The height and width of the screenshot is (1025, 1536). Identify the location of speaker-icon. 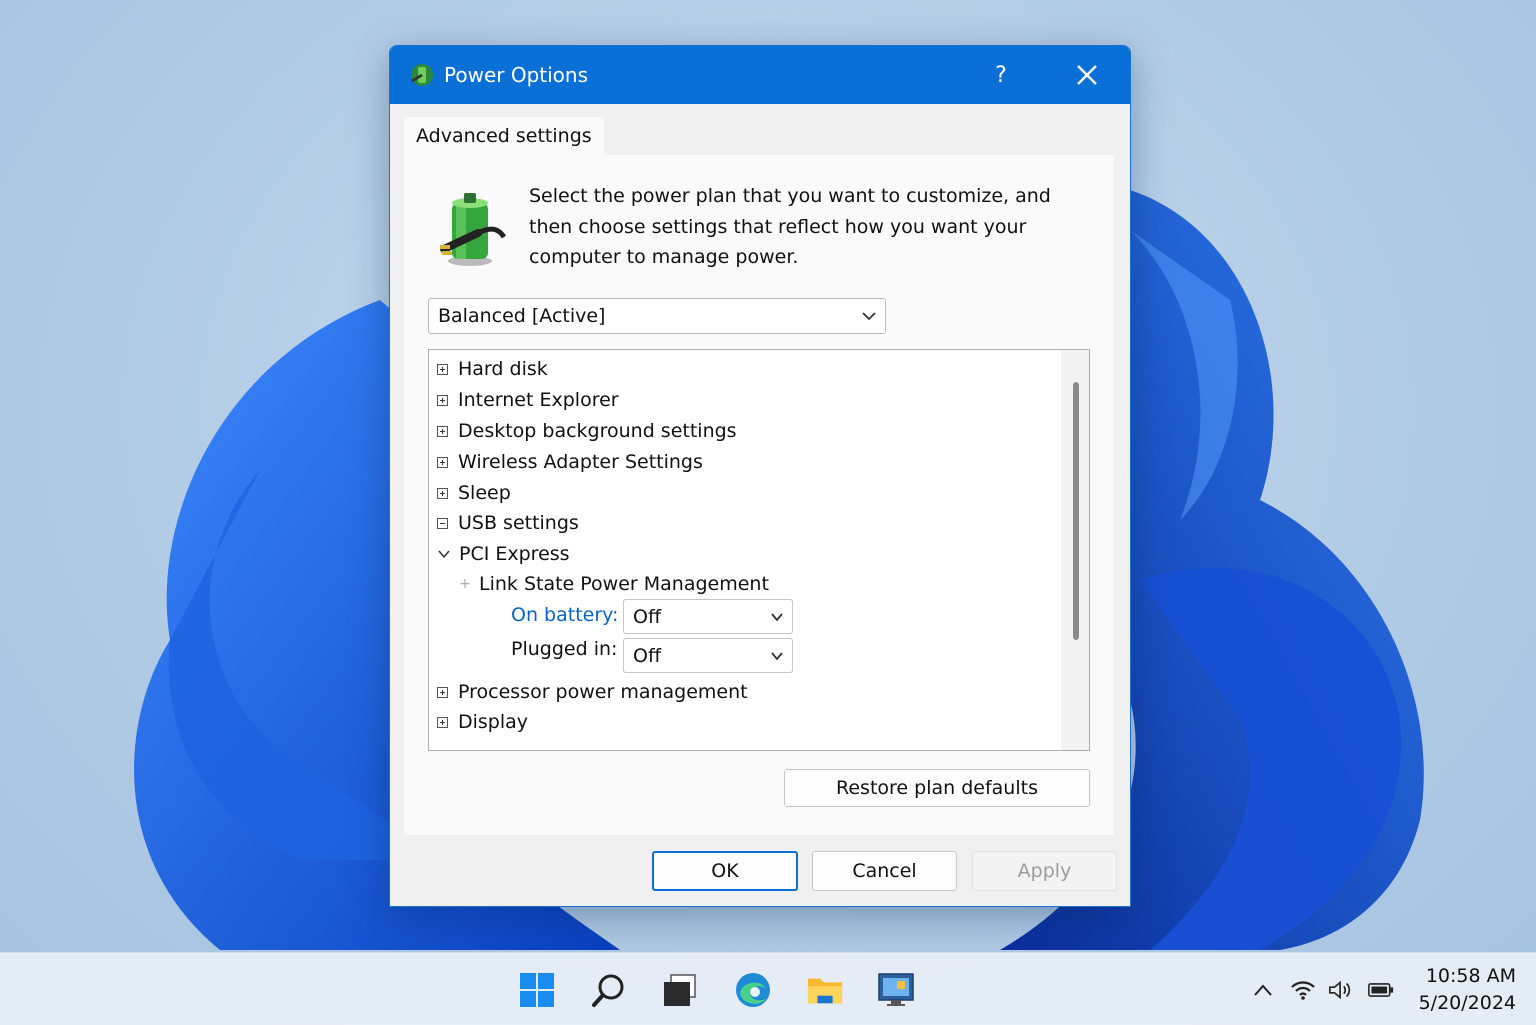
(1340, 990).